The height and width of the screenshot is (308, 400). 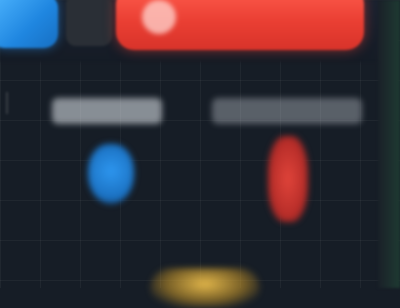 I want to click on right-panel-label, so click(x=287, y=111).